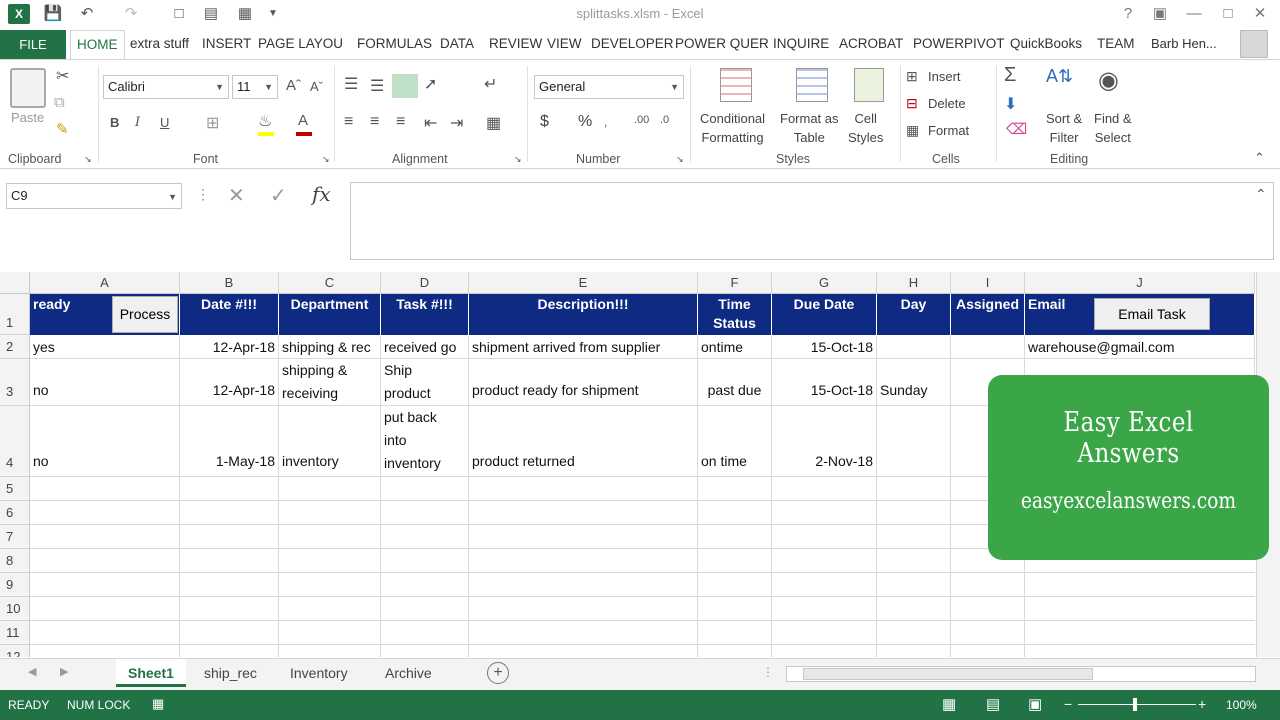 This screenshot has height=720, width=1280. Describe the element at coordinates (33, 45) in the screenshot. I see `tab-file: FILE` at that location.